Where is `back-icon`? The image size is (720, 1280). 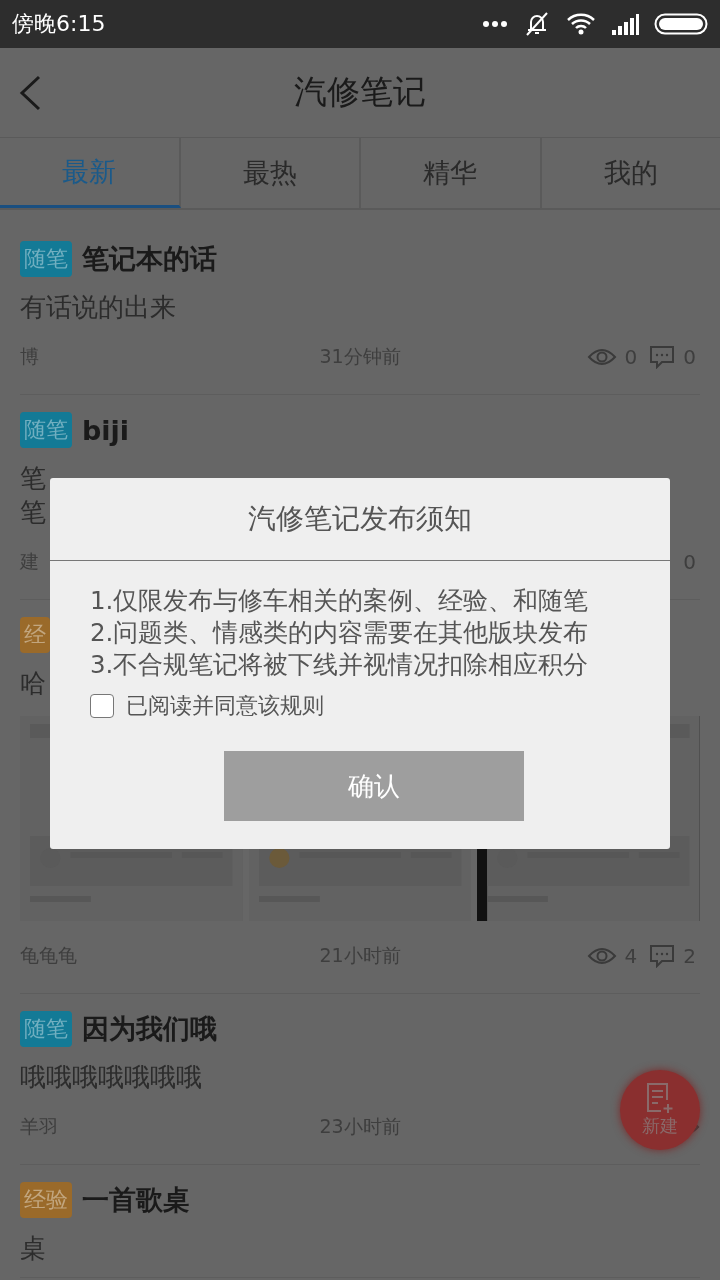
back-icon is located at coordinates (30, 93).